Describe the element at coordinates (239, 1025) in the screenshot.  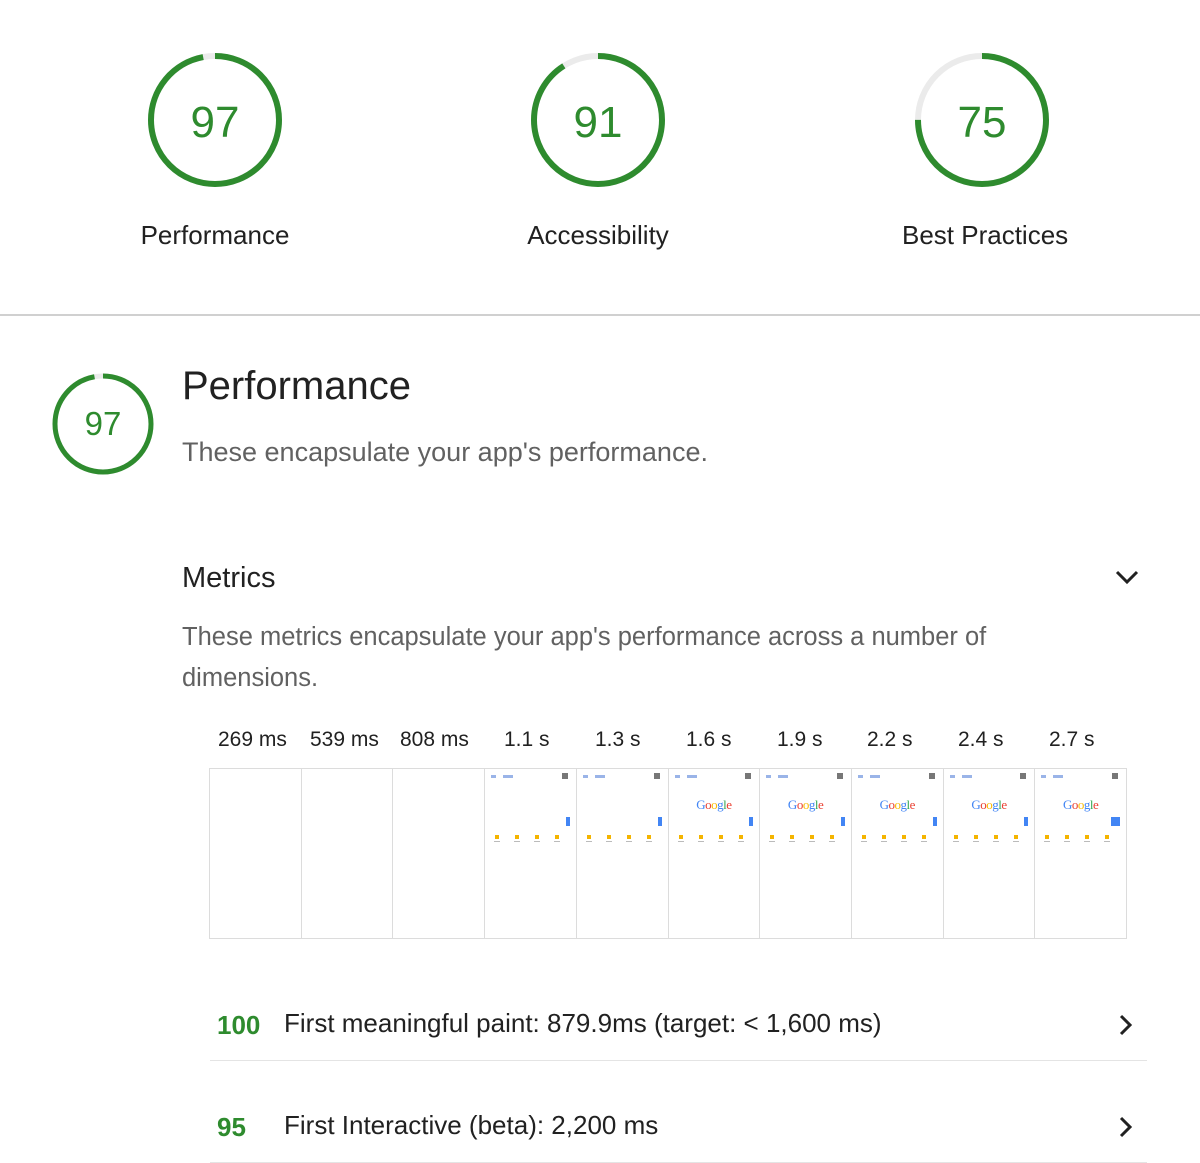
I see `audit-score: 100` at that location.